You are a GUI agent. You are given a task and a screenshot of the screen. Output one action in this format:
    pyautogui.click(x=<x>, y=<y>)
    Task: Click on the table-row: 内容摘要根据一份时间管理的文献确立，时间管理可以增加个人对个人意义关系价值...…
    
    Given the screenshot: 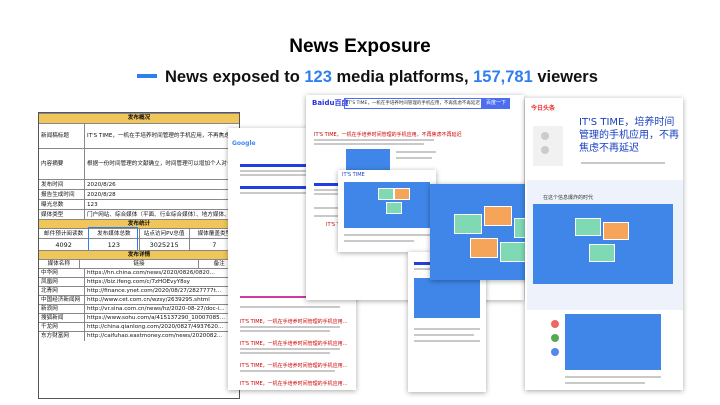 What is the action you would take?
    pyautogui.click(x=139, y=164)
    